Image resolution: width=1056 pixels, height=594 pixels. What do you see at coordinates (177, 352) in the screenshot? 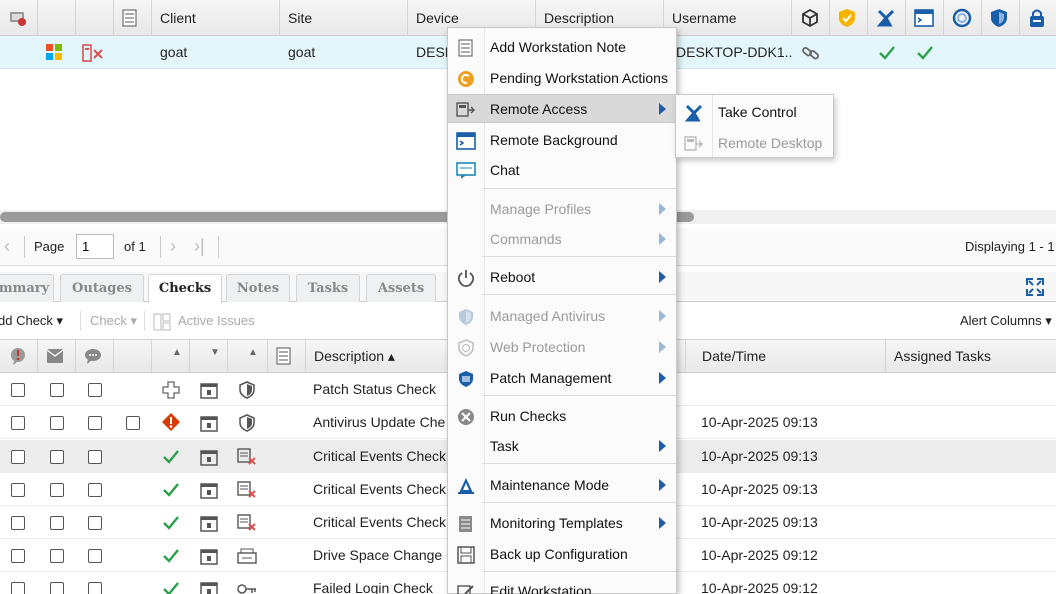
I see `sort-up-icon: ▲` at bounding box center [177, 352].